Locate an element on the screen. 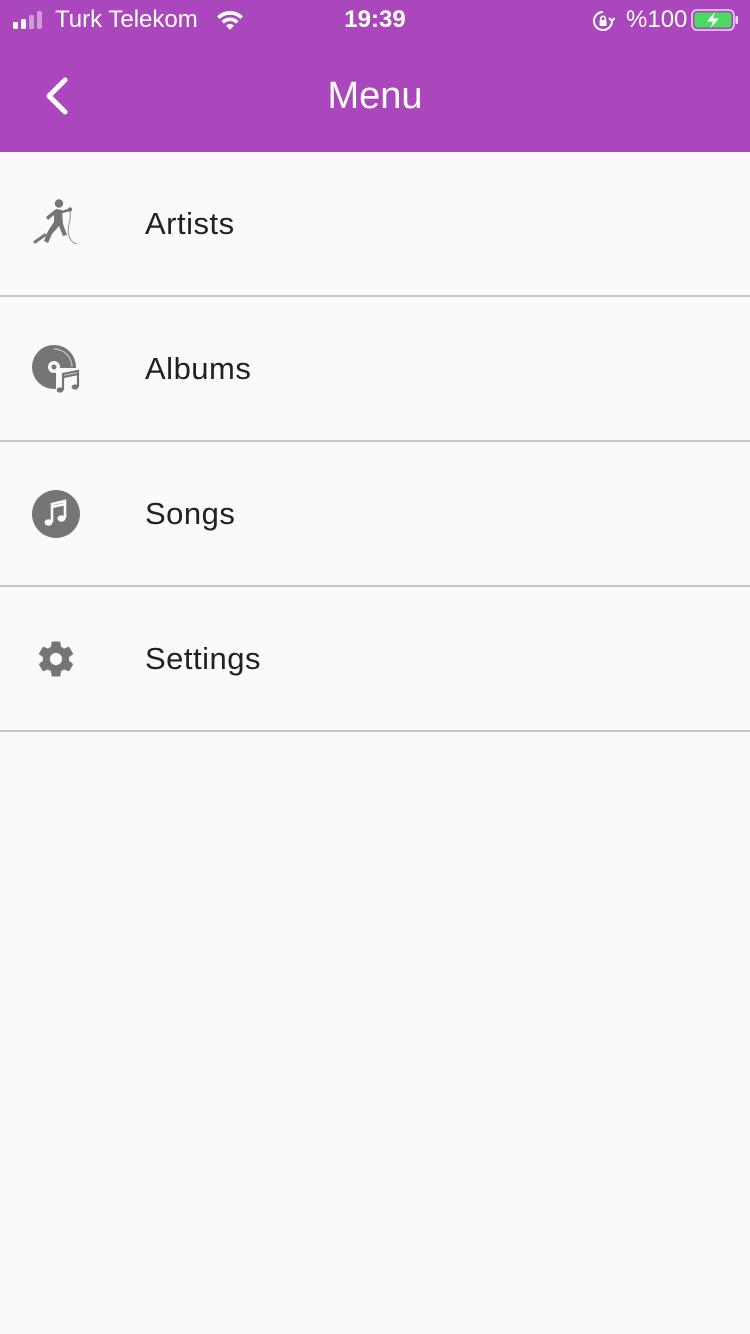 This screenshot has height=1334, width=750. singer-icon is located at coordinates (56, 224).